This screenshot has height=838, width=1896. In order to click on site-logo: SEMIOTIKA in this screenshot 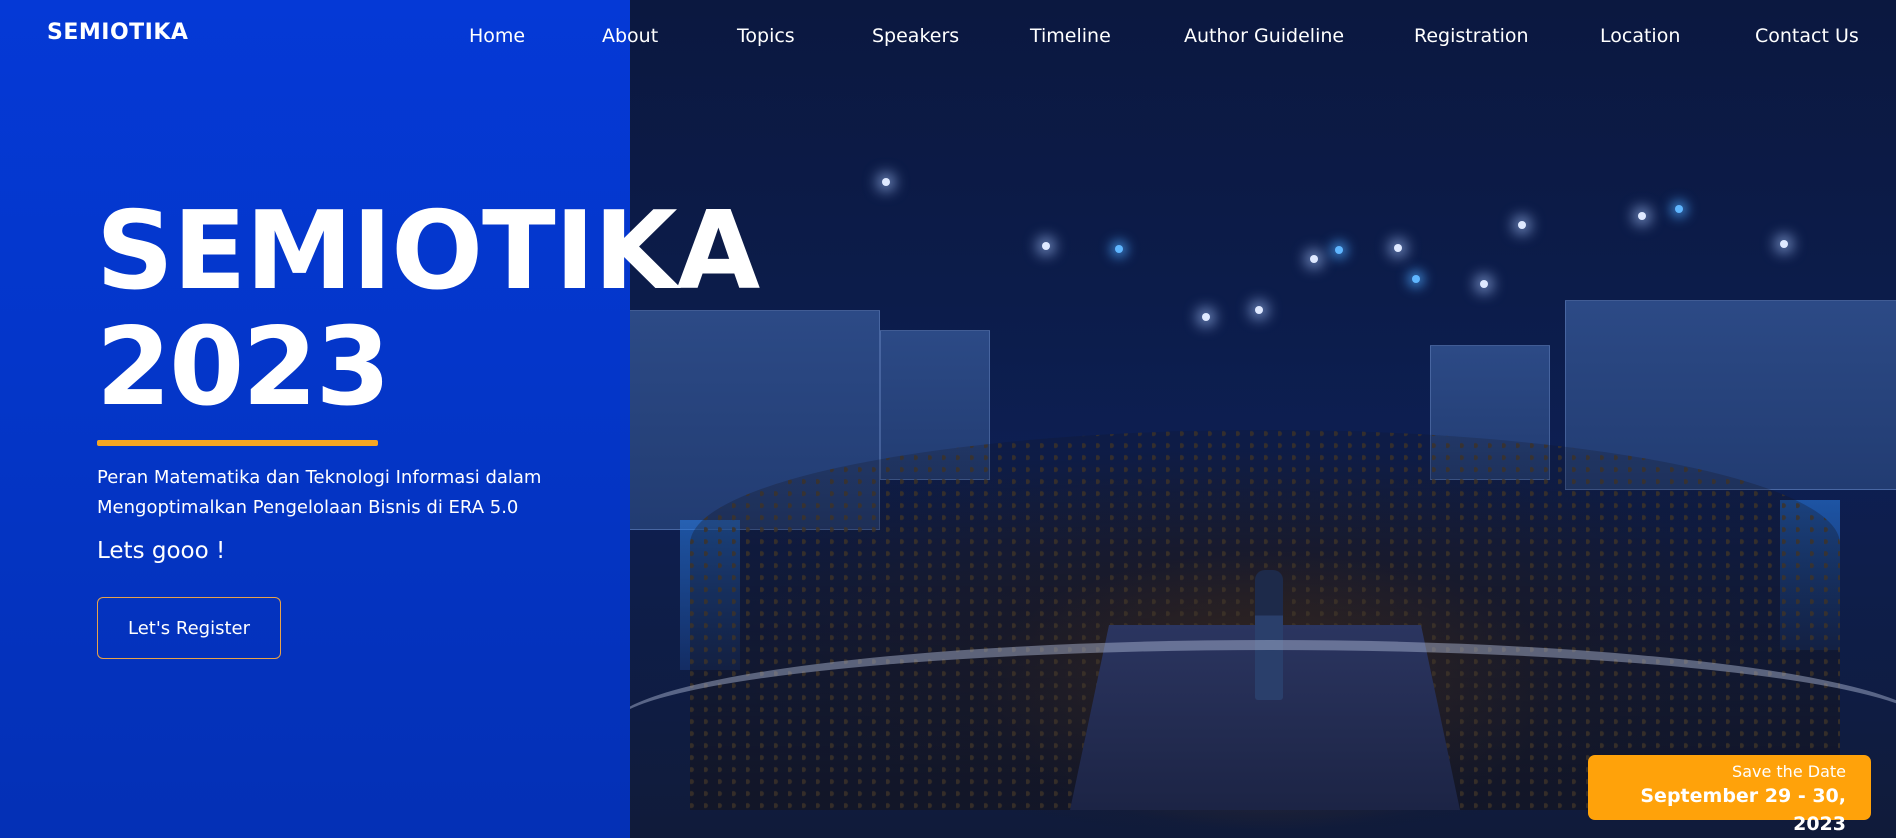, I will do `click(117, 32)`.